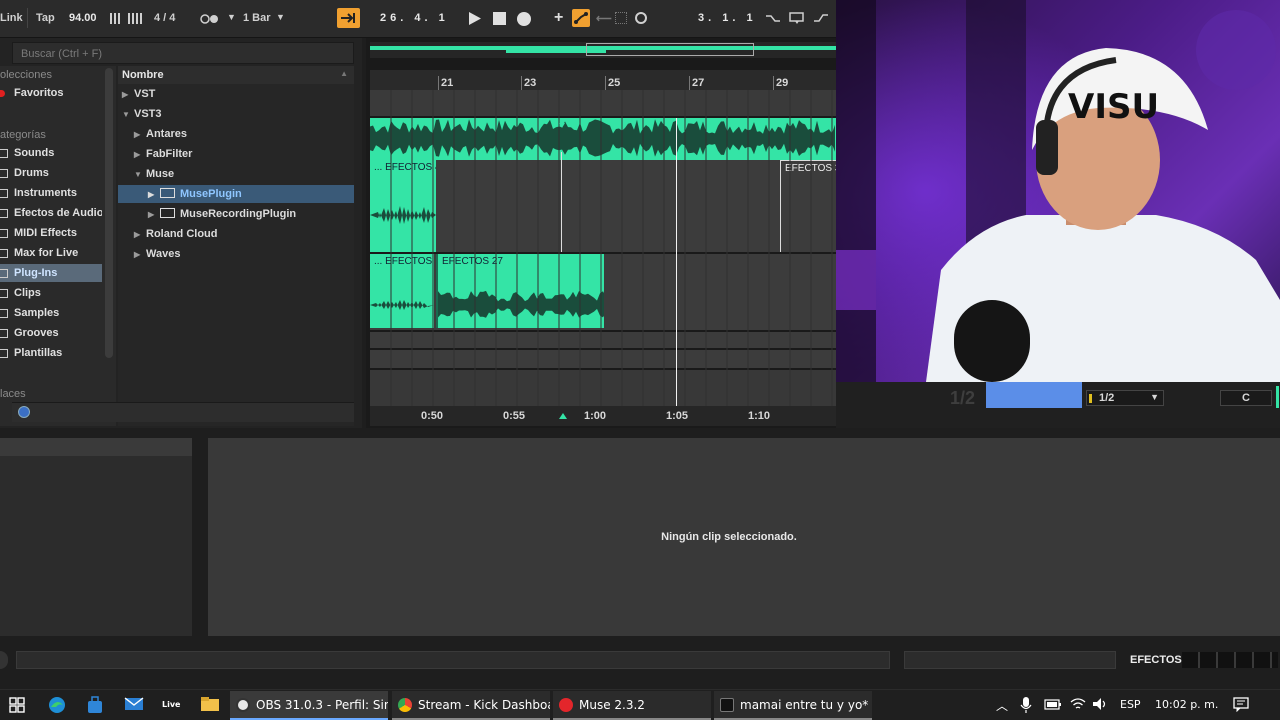  What do you see at coordinates (51, 213) in the screenshot?
I see `sidebar-item-audio-effects: Efectos de Audio` at bounding box center [51, 213].